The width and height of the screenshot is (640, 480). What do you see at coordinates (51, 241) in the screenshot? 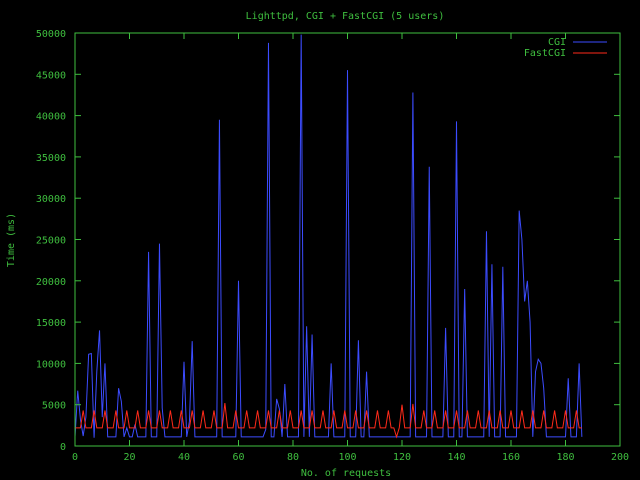
I see `y-tick-label: 25000` at bounding box center [51, 241].